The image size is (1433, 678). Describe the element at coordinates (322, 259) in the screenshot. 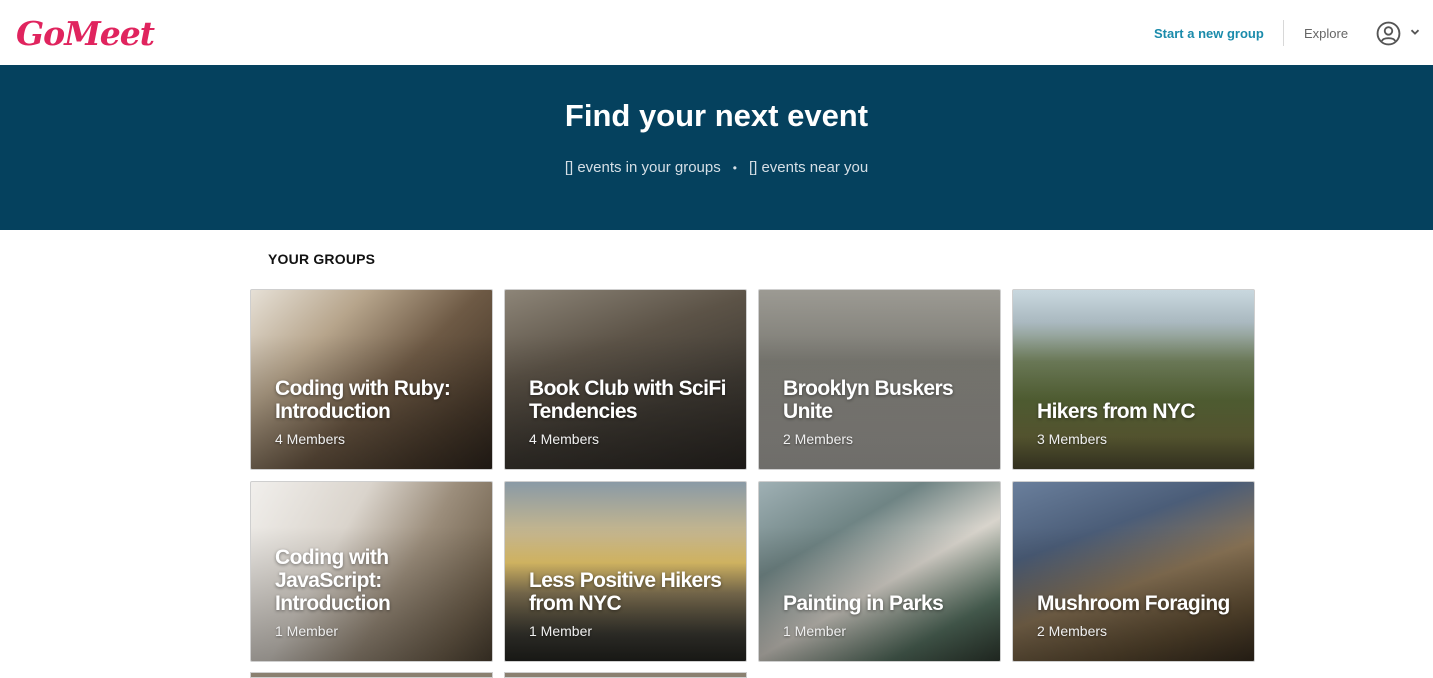

I see `your-groups-heading: YOUR GROUPS` at that location.